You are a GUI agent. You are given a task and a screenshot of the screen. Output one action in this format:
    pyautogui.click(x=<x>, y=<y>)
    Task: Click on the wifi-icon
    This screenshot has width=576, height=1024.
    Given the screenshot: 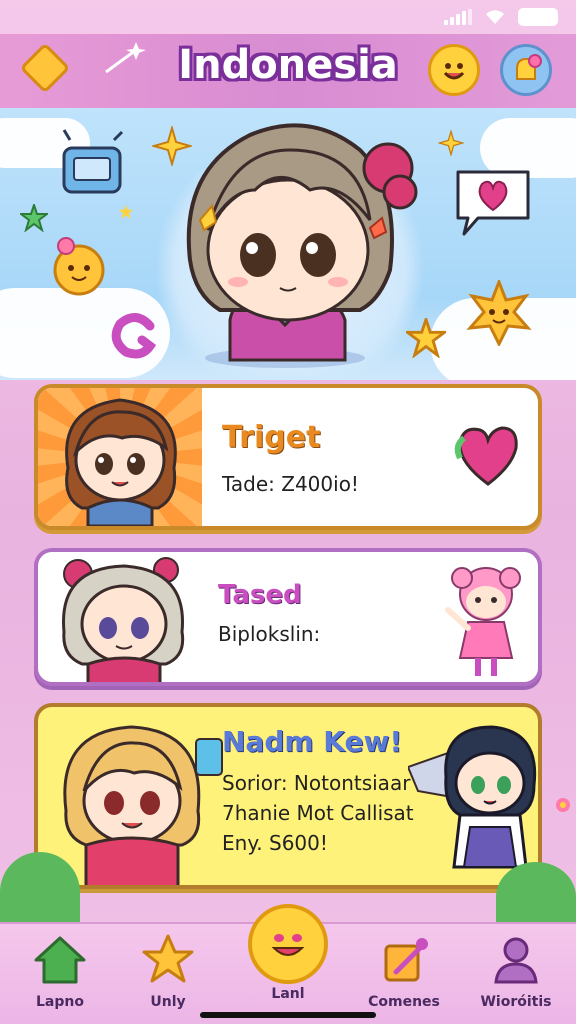 What is the action you would take?
    pyautogui.click(x=495, y=17)
    